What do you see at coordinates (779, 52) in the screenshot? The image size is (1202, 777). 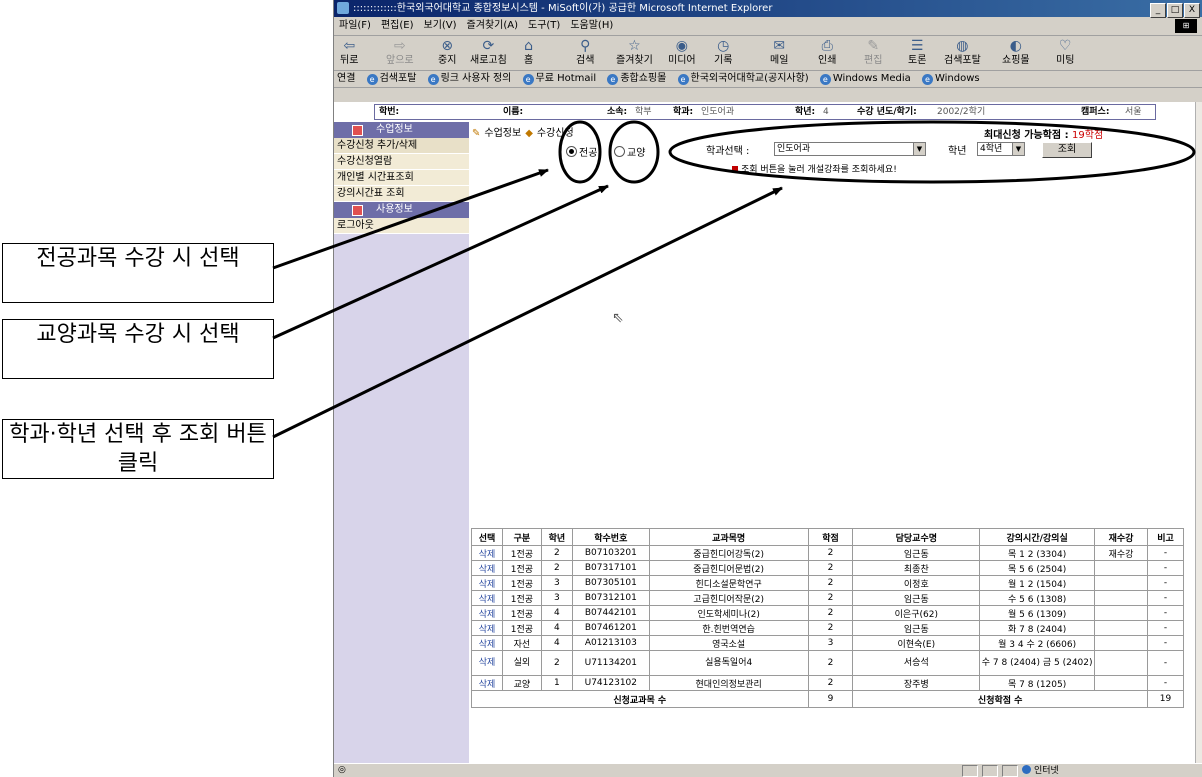 I see `toolbar-mail-button: ✉ 메일` at bounding box center [779, 52].